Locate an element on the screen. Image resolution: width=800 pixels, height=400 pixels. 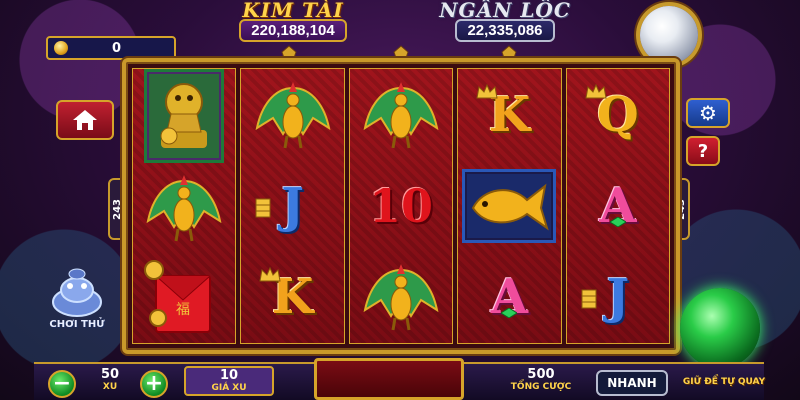
demo-play-button: CHƠI THỬ is located at coordinates (77, 300).